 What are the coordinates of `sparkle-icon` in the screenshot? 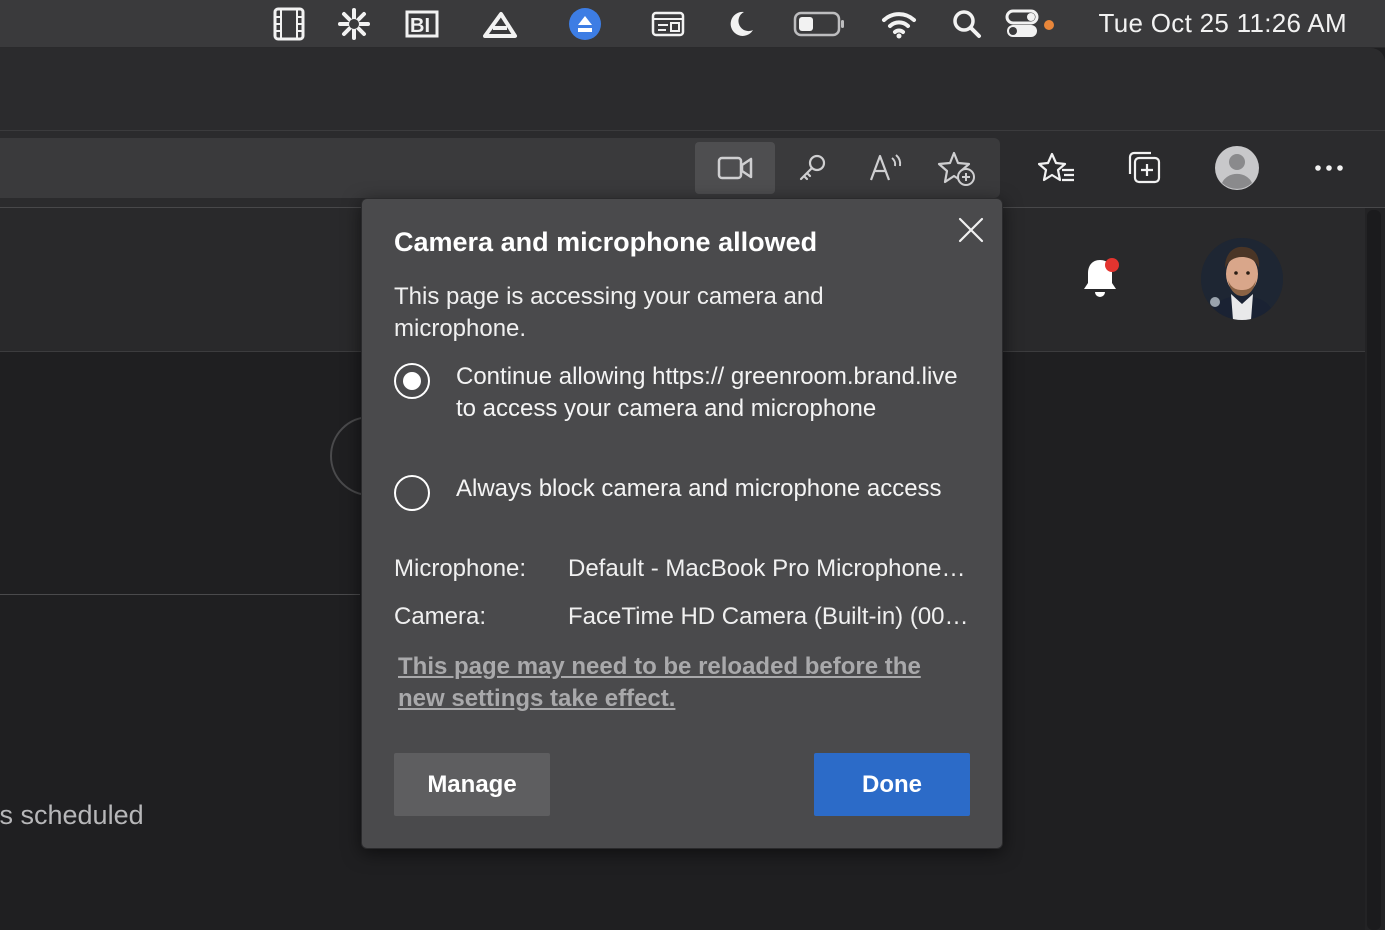 It's located at (354, 24).